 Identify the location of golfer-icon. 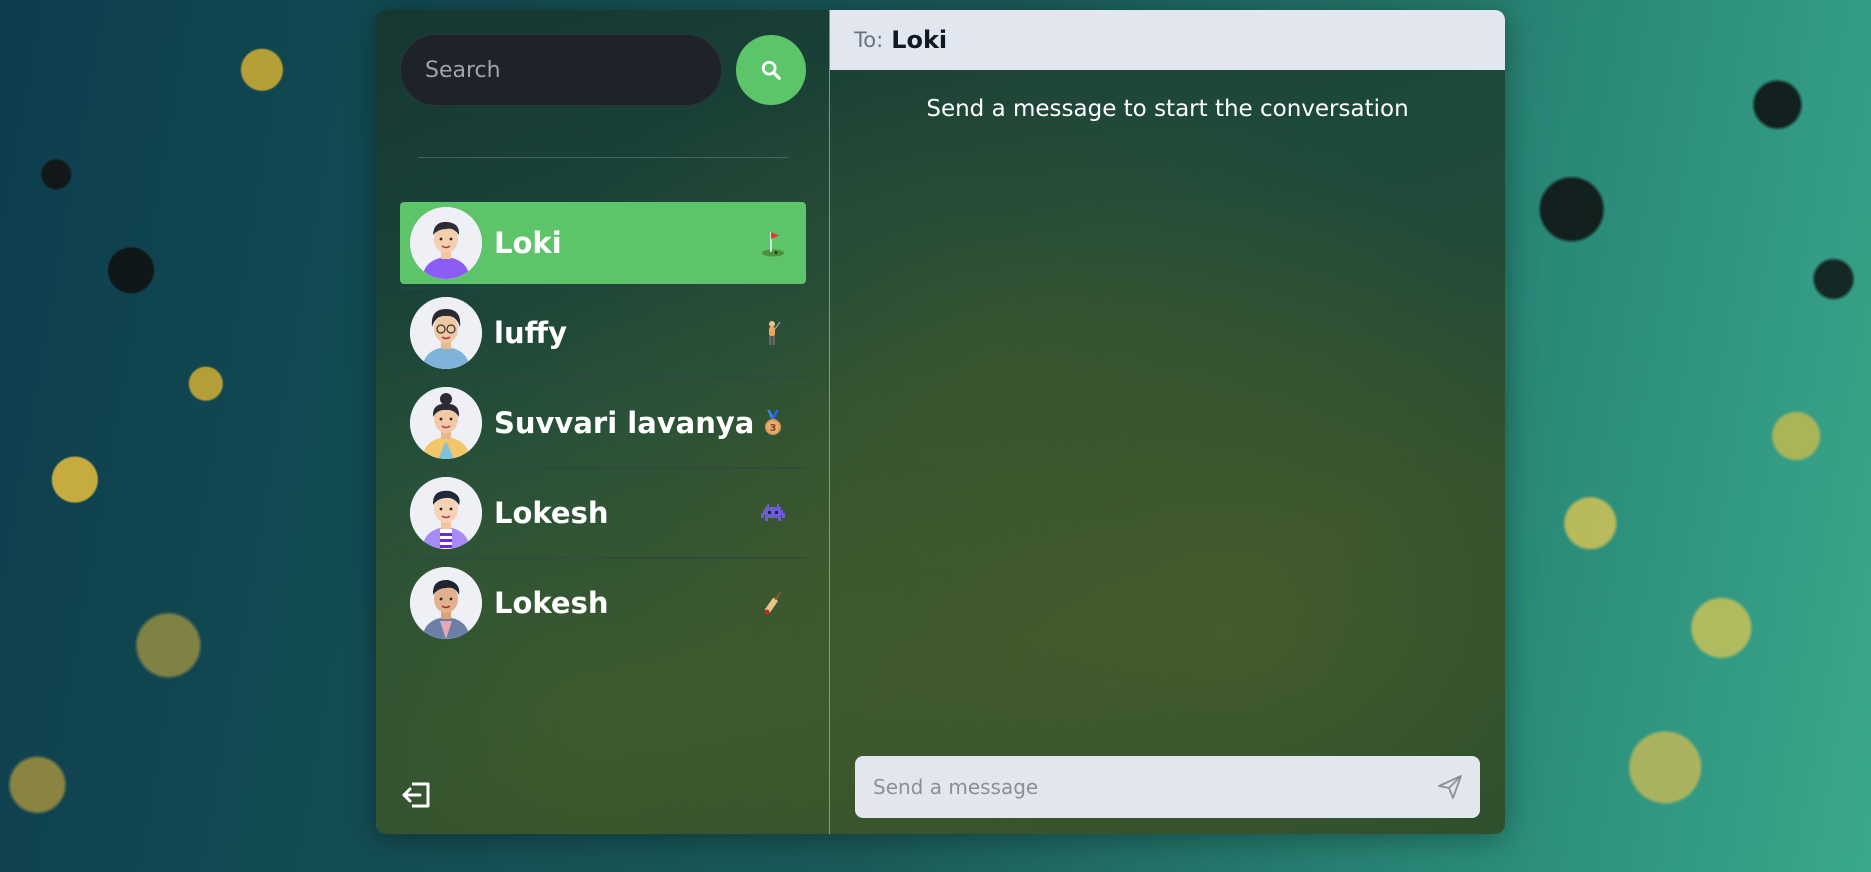
(773, 333).